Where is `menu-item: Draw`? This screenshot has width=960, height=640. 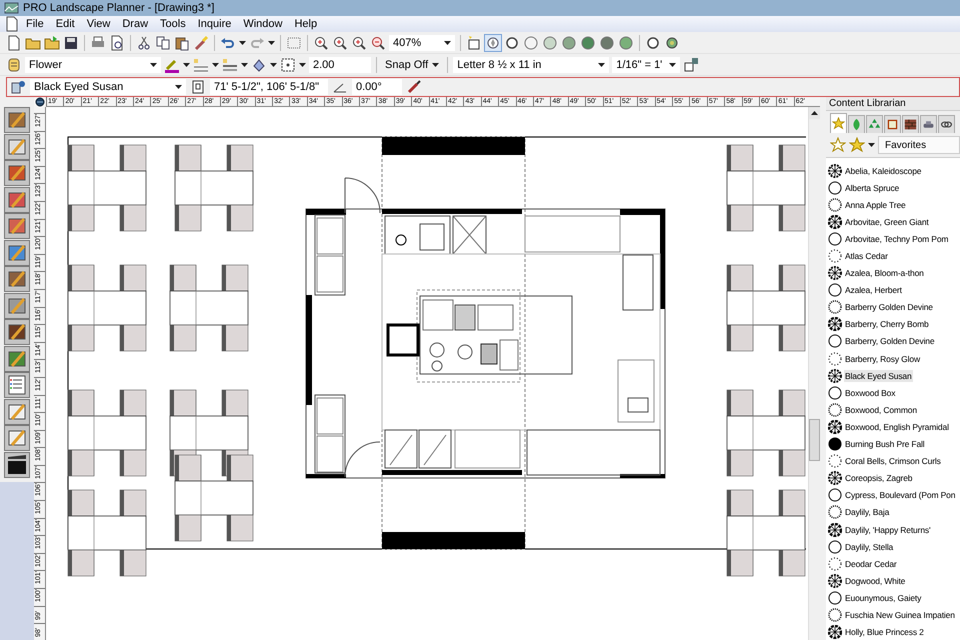
menu-item: Draw is located at coordinates (135, 24).